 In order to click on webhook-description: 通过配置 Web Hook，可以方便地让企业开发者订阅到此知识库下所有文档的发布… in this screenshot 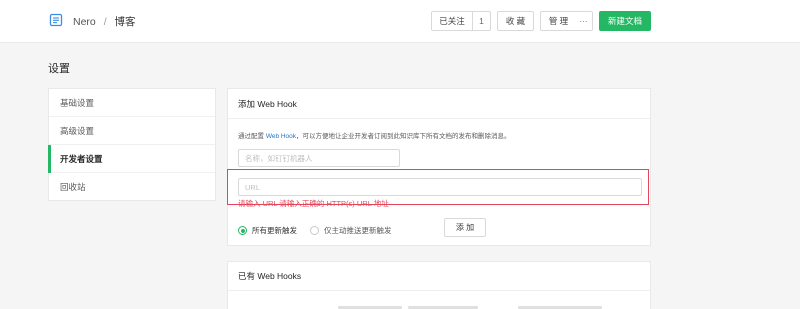, I will do `click(374, 135)`.